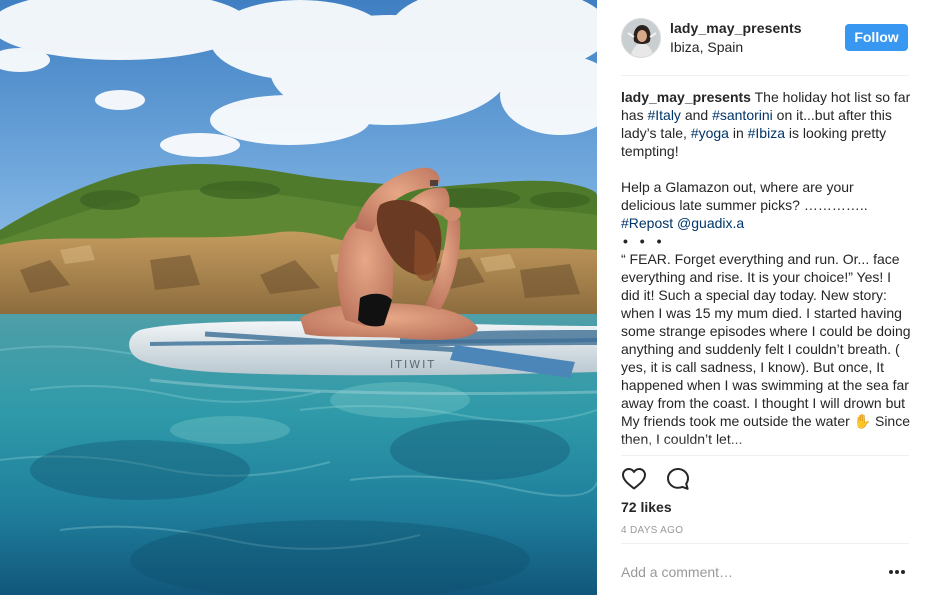 The image size is (931, 595). What do you see at coordinates (652, 530) in the screenshot?
I see `post-timestamp: 4 DAYS AGO` at bounding box center [652, 530].